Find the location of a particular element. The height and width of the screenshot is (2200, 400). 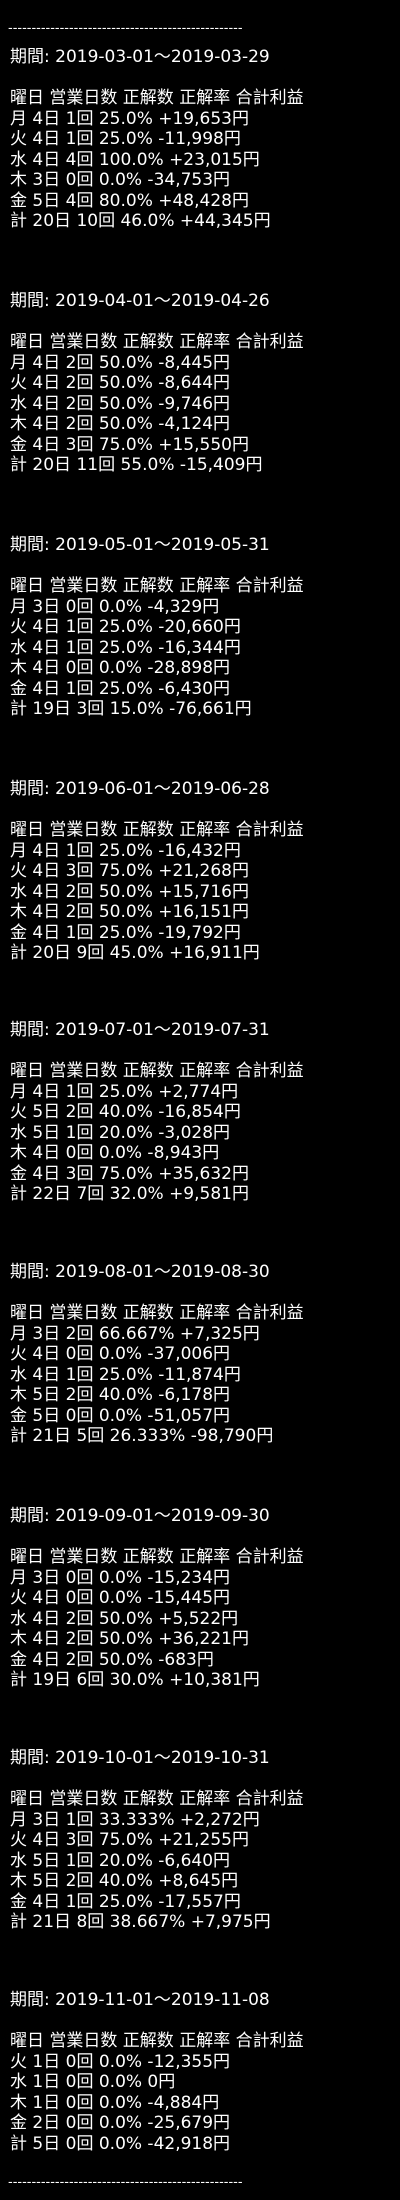

period-value: 2019-04-01～2019-04-26 is located at coordinates (162, 301).